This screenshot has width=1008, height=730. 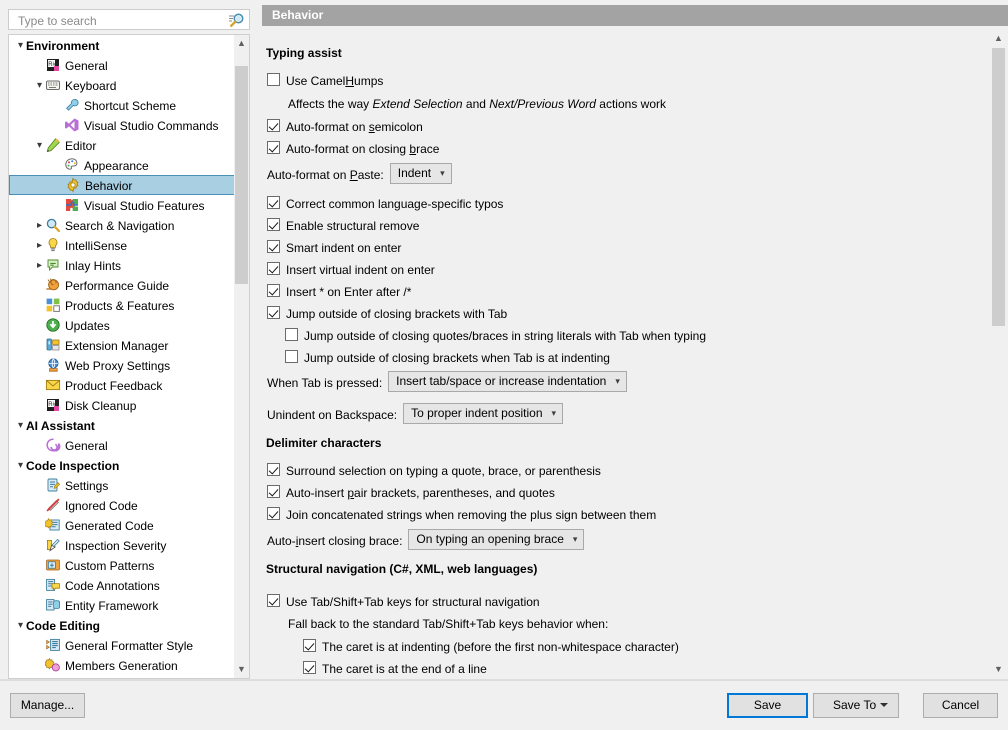 What do you see at coordinates (122, 165) in the screenshot?
I see `sidebar-item-appearance: Appearance` at bounding box center [122, 165].